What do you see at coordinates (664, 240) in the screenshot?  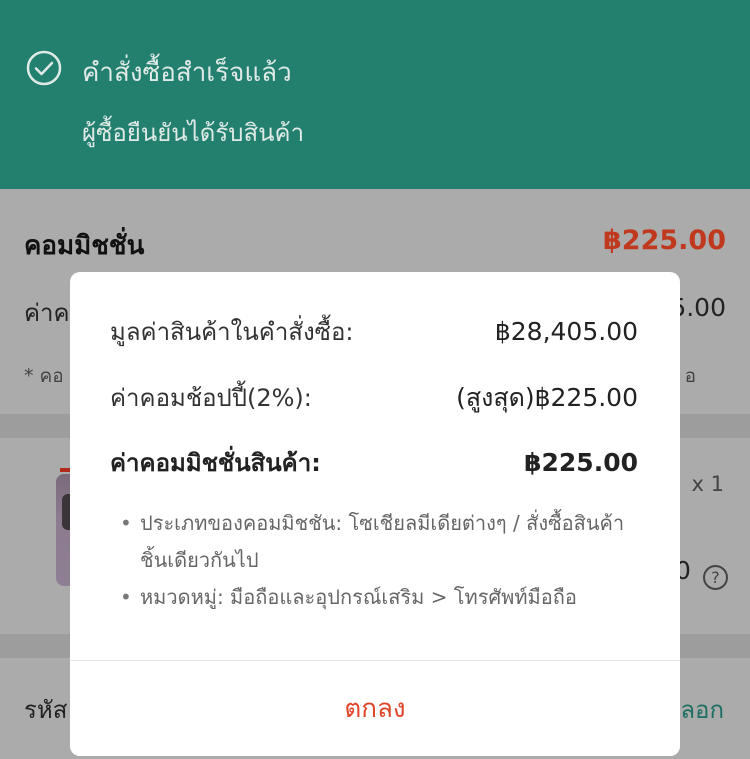 I see `commission-amount: ฿225.00` at bounding box center [664, 240].